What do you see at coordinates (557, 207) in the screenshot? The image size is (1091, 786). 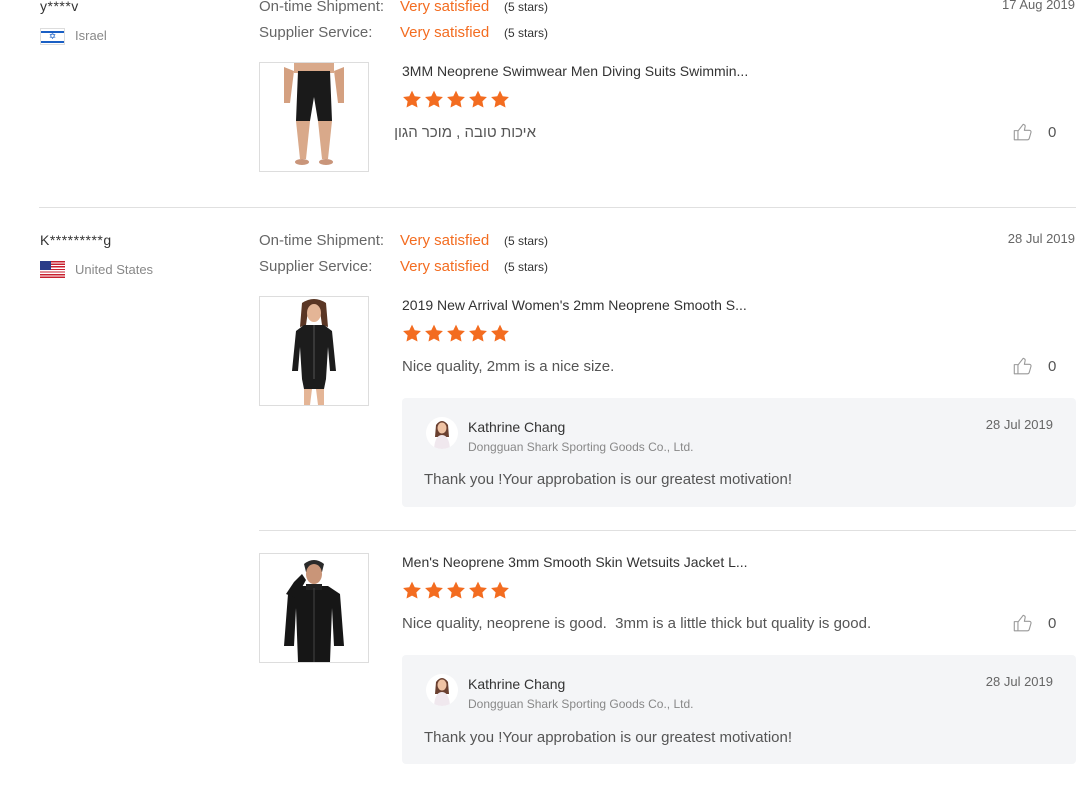 I see `review-divider` at bounding box center [557, 207].